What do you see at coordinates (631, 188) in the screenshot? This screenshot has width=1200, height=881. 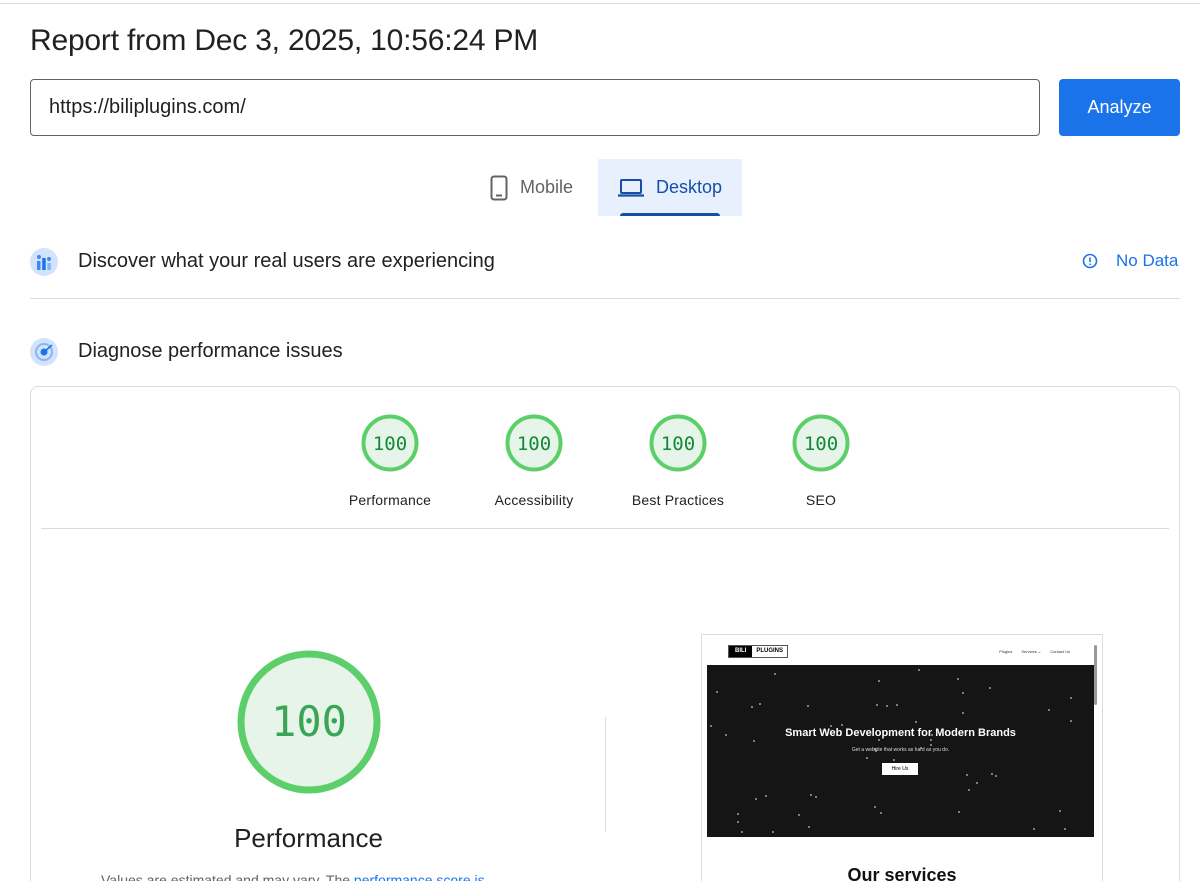 I see `laptop-icon` at bounding box center [631, 188].